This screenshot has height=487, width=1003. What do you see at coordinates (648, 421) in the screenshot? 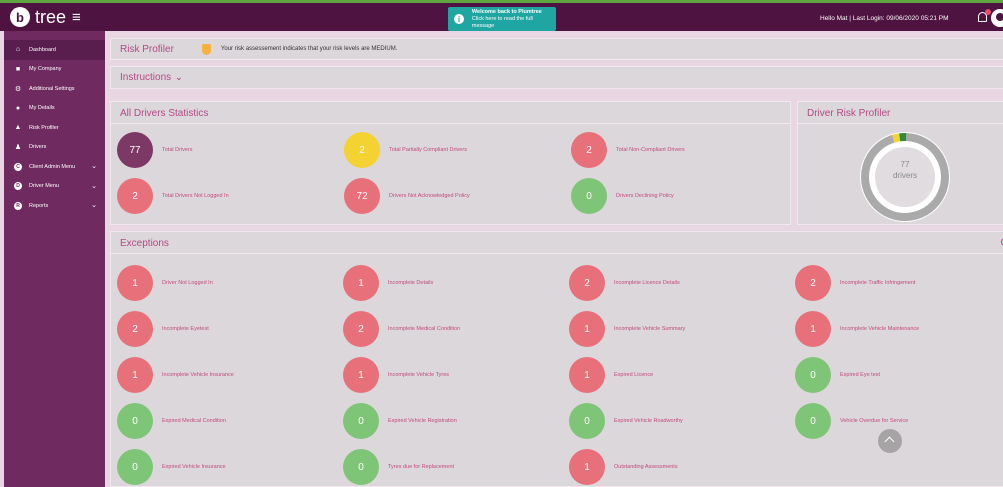
I see `item-label: Expired Vehicle Roadworthy` at bounding box center [648, 421].